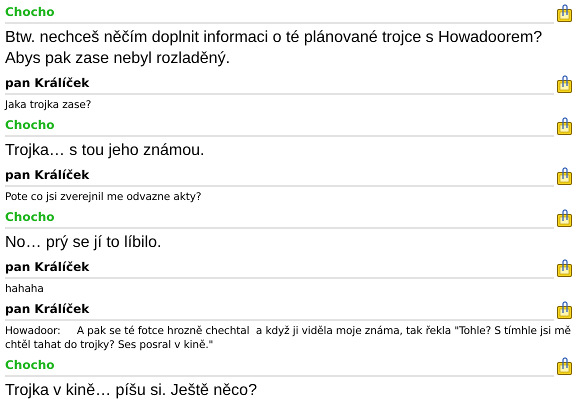 This screenshot has height=411, width=580. Describe the element at coordinates (288, 338) in the screenshot. I see `message-text: Howadoor: A pak se té fotce hrozně chechtal a když ji viděla moje známa, tak řekla "Tohle? S tímhle jsi mě chtěl tahat do trojky? Ses posral v kině."` at that location.